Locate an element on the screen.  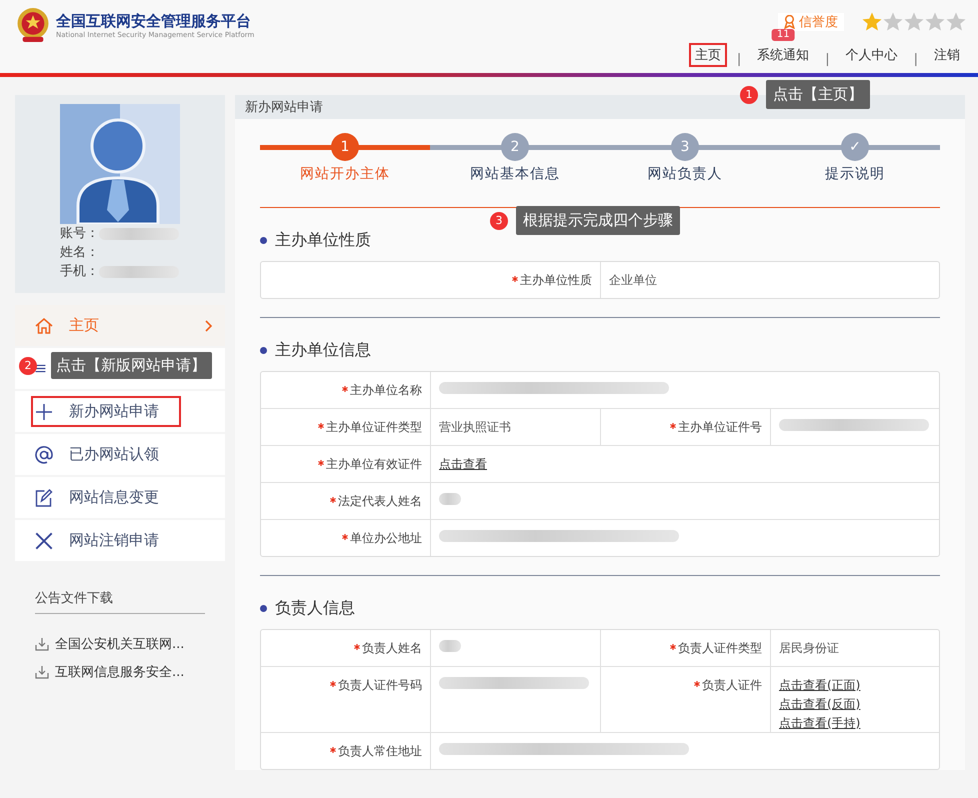
emblem-icon is located at coordinates (33, 25).